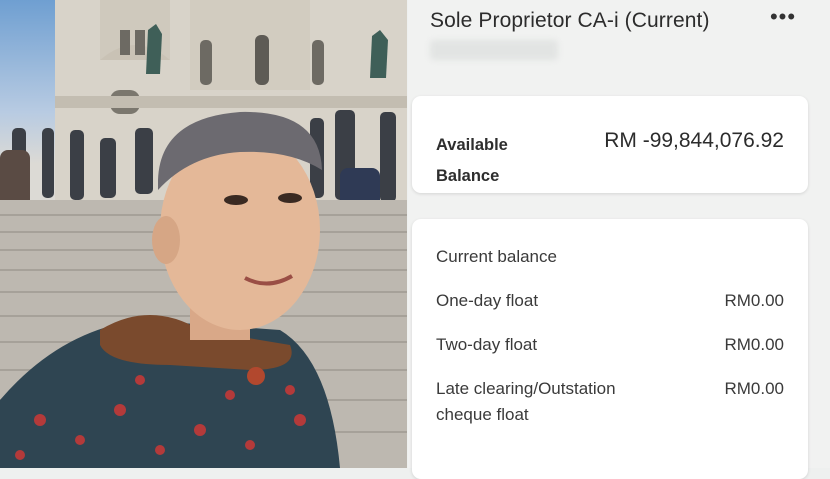  I want to click on current-balance-heading: Current balance, so click(496, 256).